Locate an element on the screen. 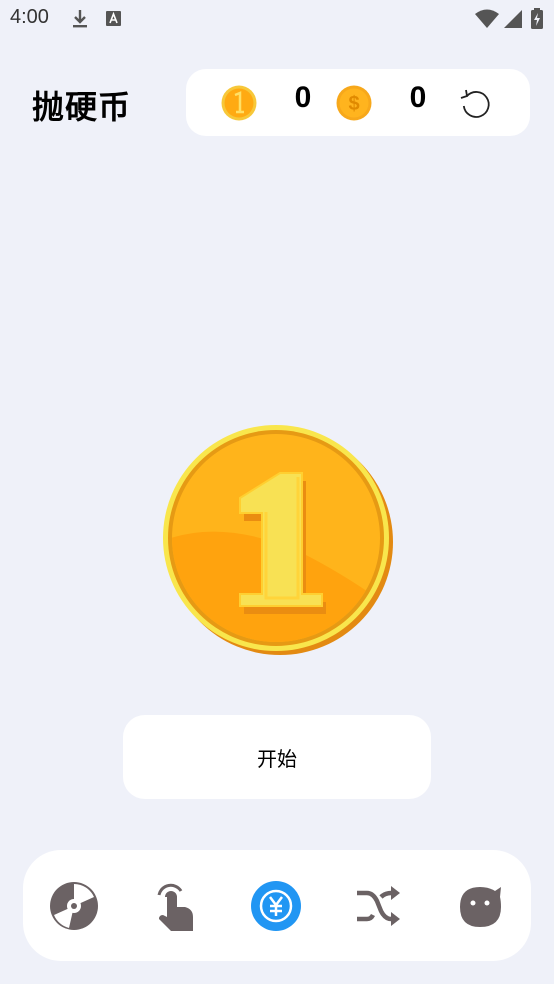  coin-dollar-icon: $ is located at coordinates (354, 103).